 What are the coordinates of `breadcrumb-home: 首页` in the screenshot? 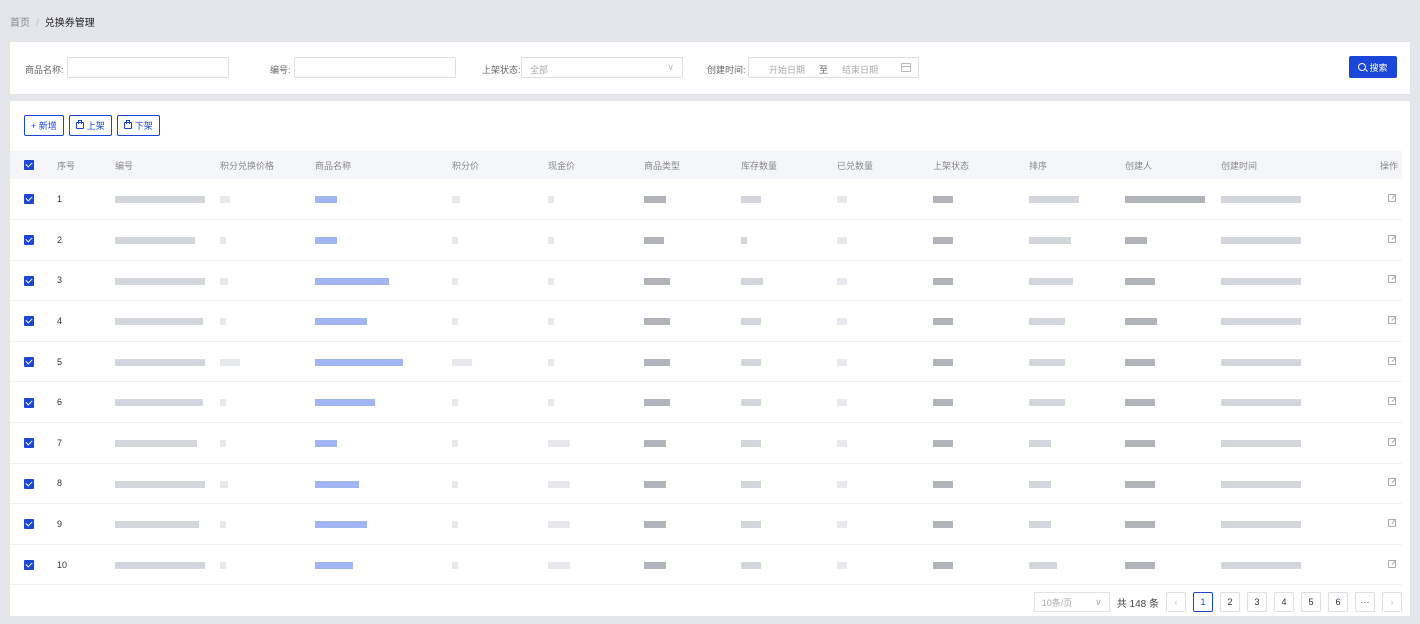 It's located at (20, 23).